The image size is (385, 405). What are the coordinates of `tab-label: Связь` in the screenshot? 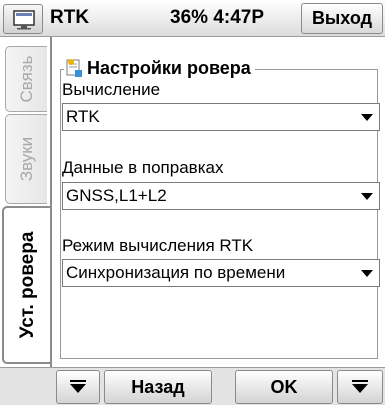 It's located at (26, 79).